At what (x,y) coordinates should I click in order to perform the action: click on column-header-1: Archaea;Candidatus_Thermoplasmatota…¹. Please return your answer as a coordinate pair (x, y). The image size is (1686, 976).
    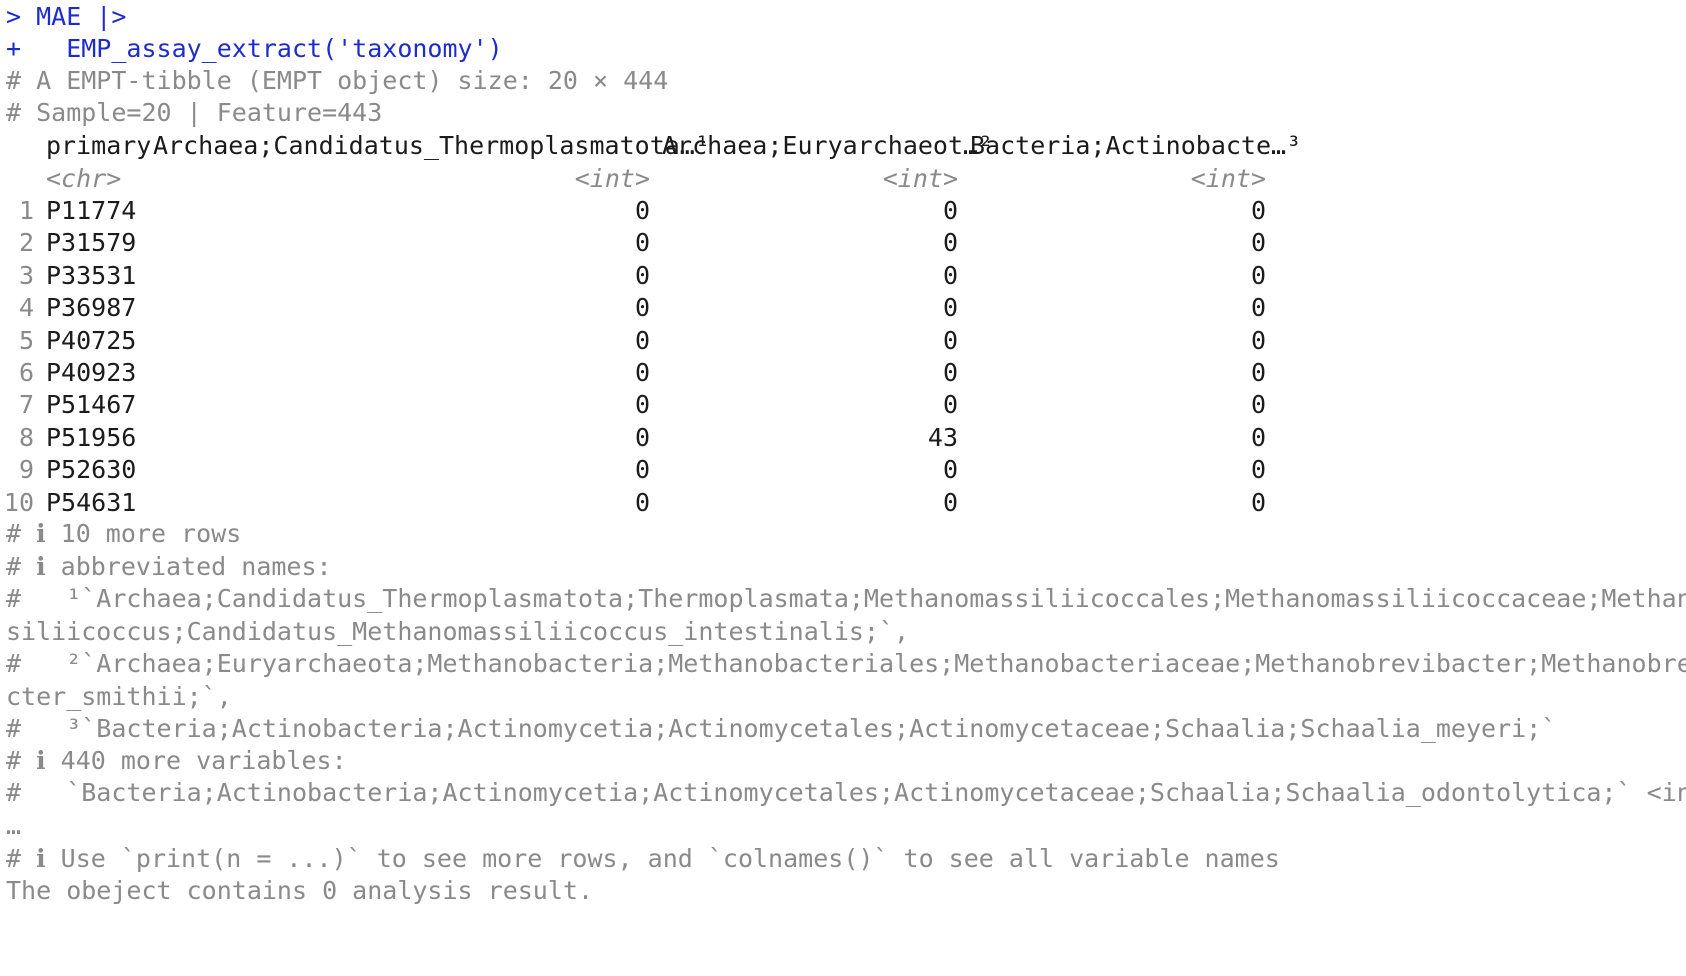
    Looking at the image, I should click on (431, 145).